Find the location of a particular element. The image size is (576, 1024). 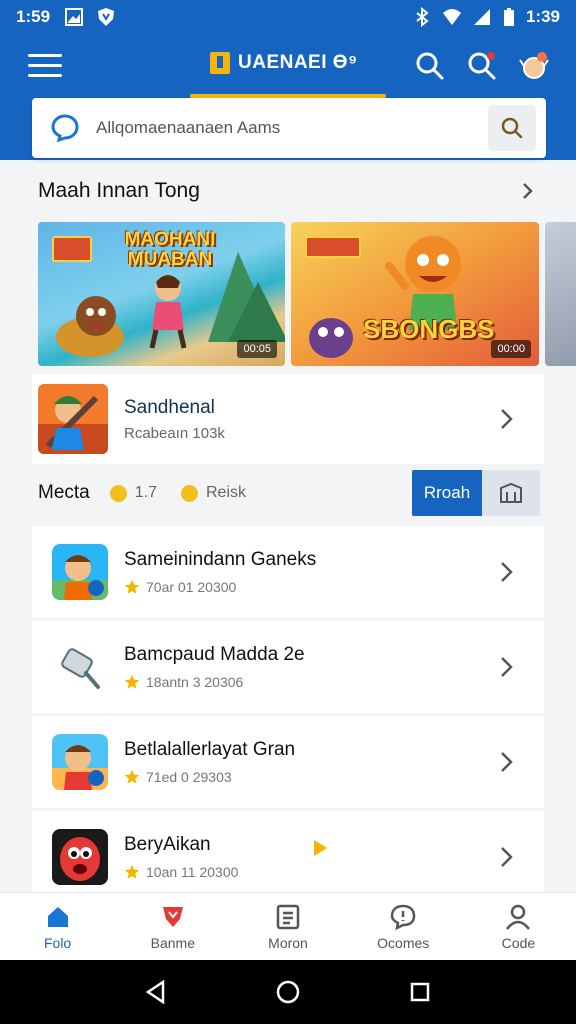

game-meta: 18antn 3 20306 is located at coordinates (214, 682).